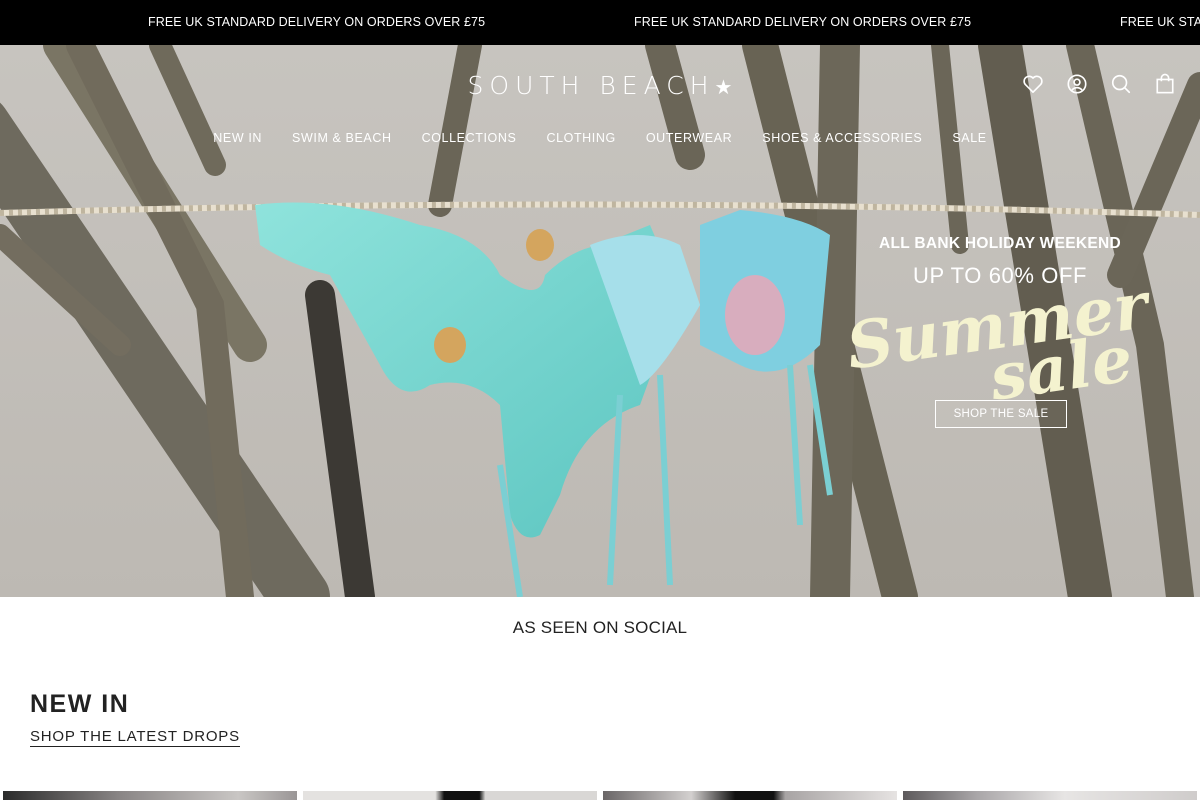  What do you see at coordinates (969, 138) in the screenshot?
I see `nav-item-sale: SALE` at bounding box center [969, 138].